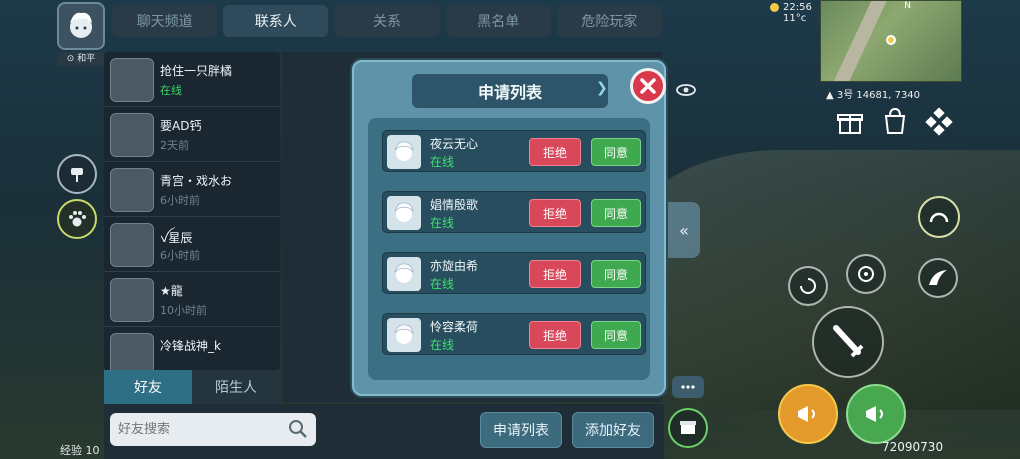 The image size is (1020, 459). Describe the element at coordinates (510, 91) in the screenshot. I see `dialog-title: 申请列表` at that location.